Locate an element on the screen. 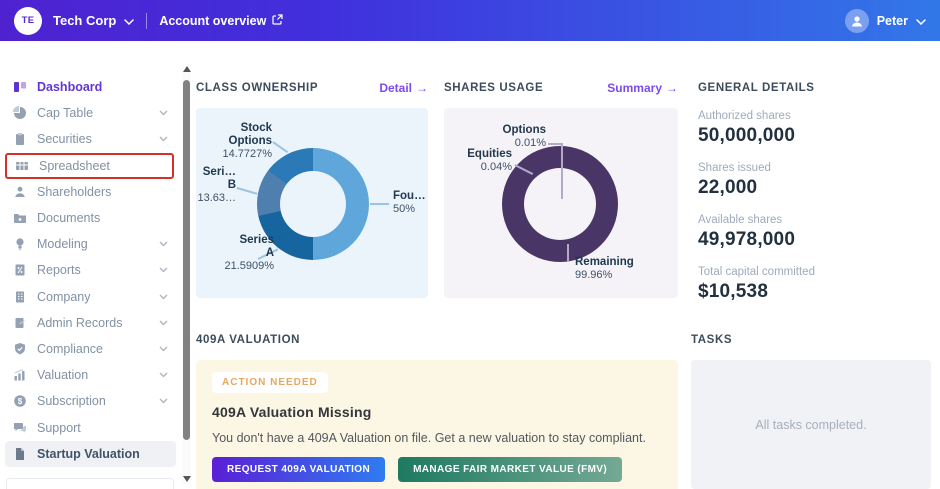 The image size is (940, 489). records-icon is located at coordinates (19, 322).